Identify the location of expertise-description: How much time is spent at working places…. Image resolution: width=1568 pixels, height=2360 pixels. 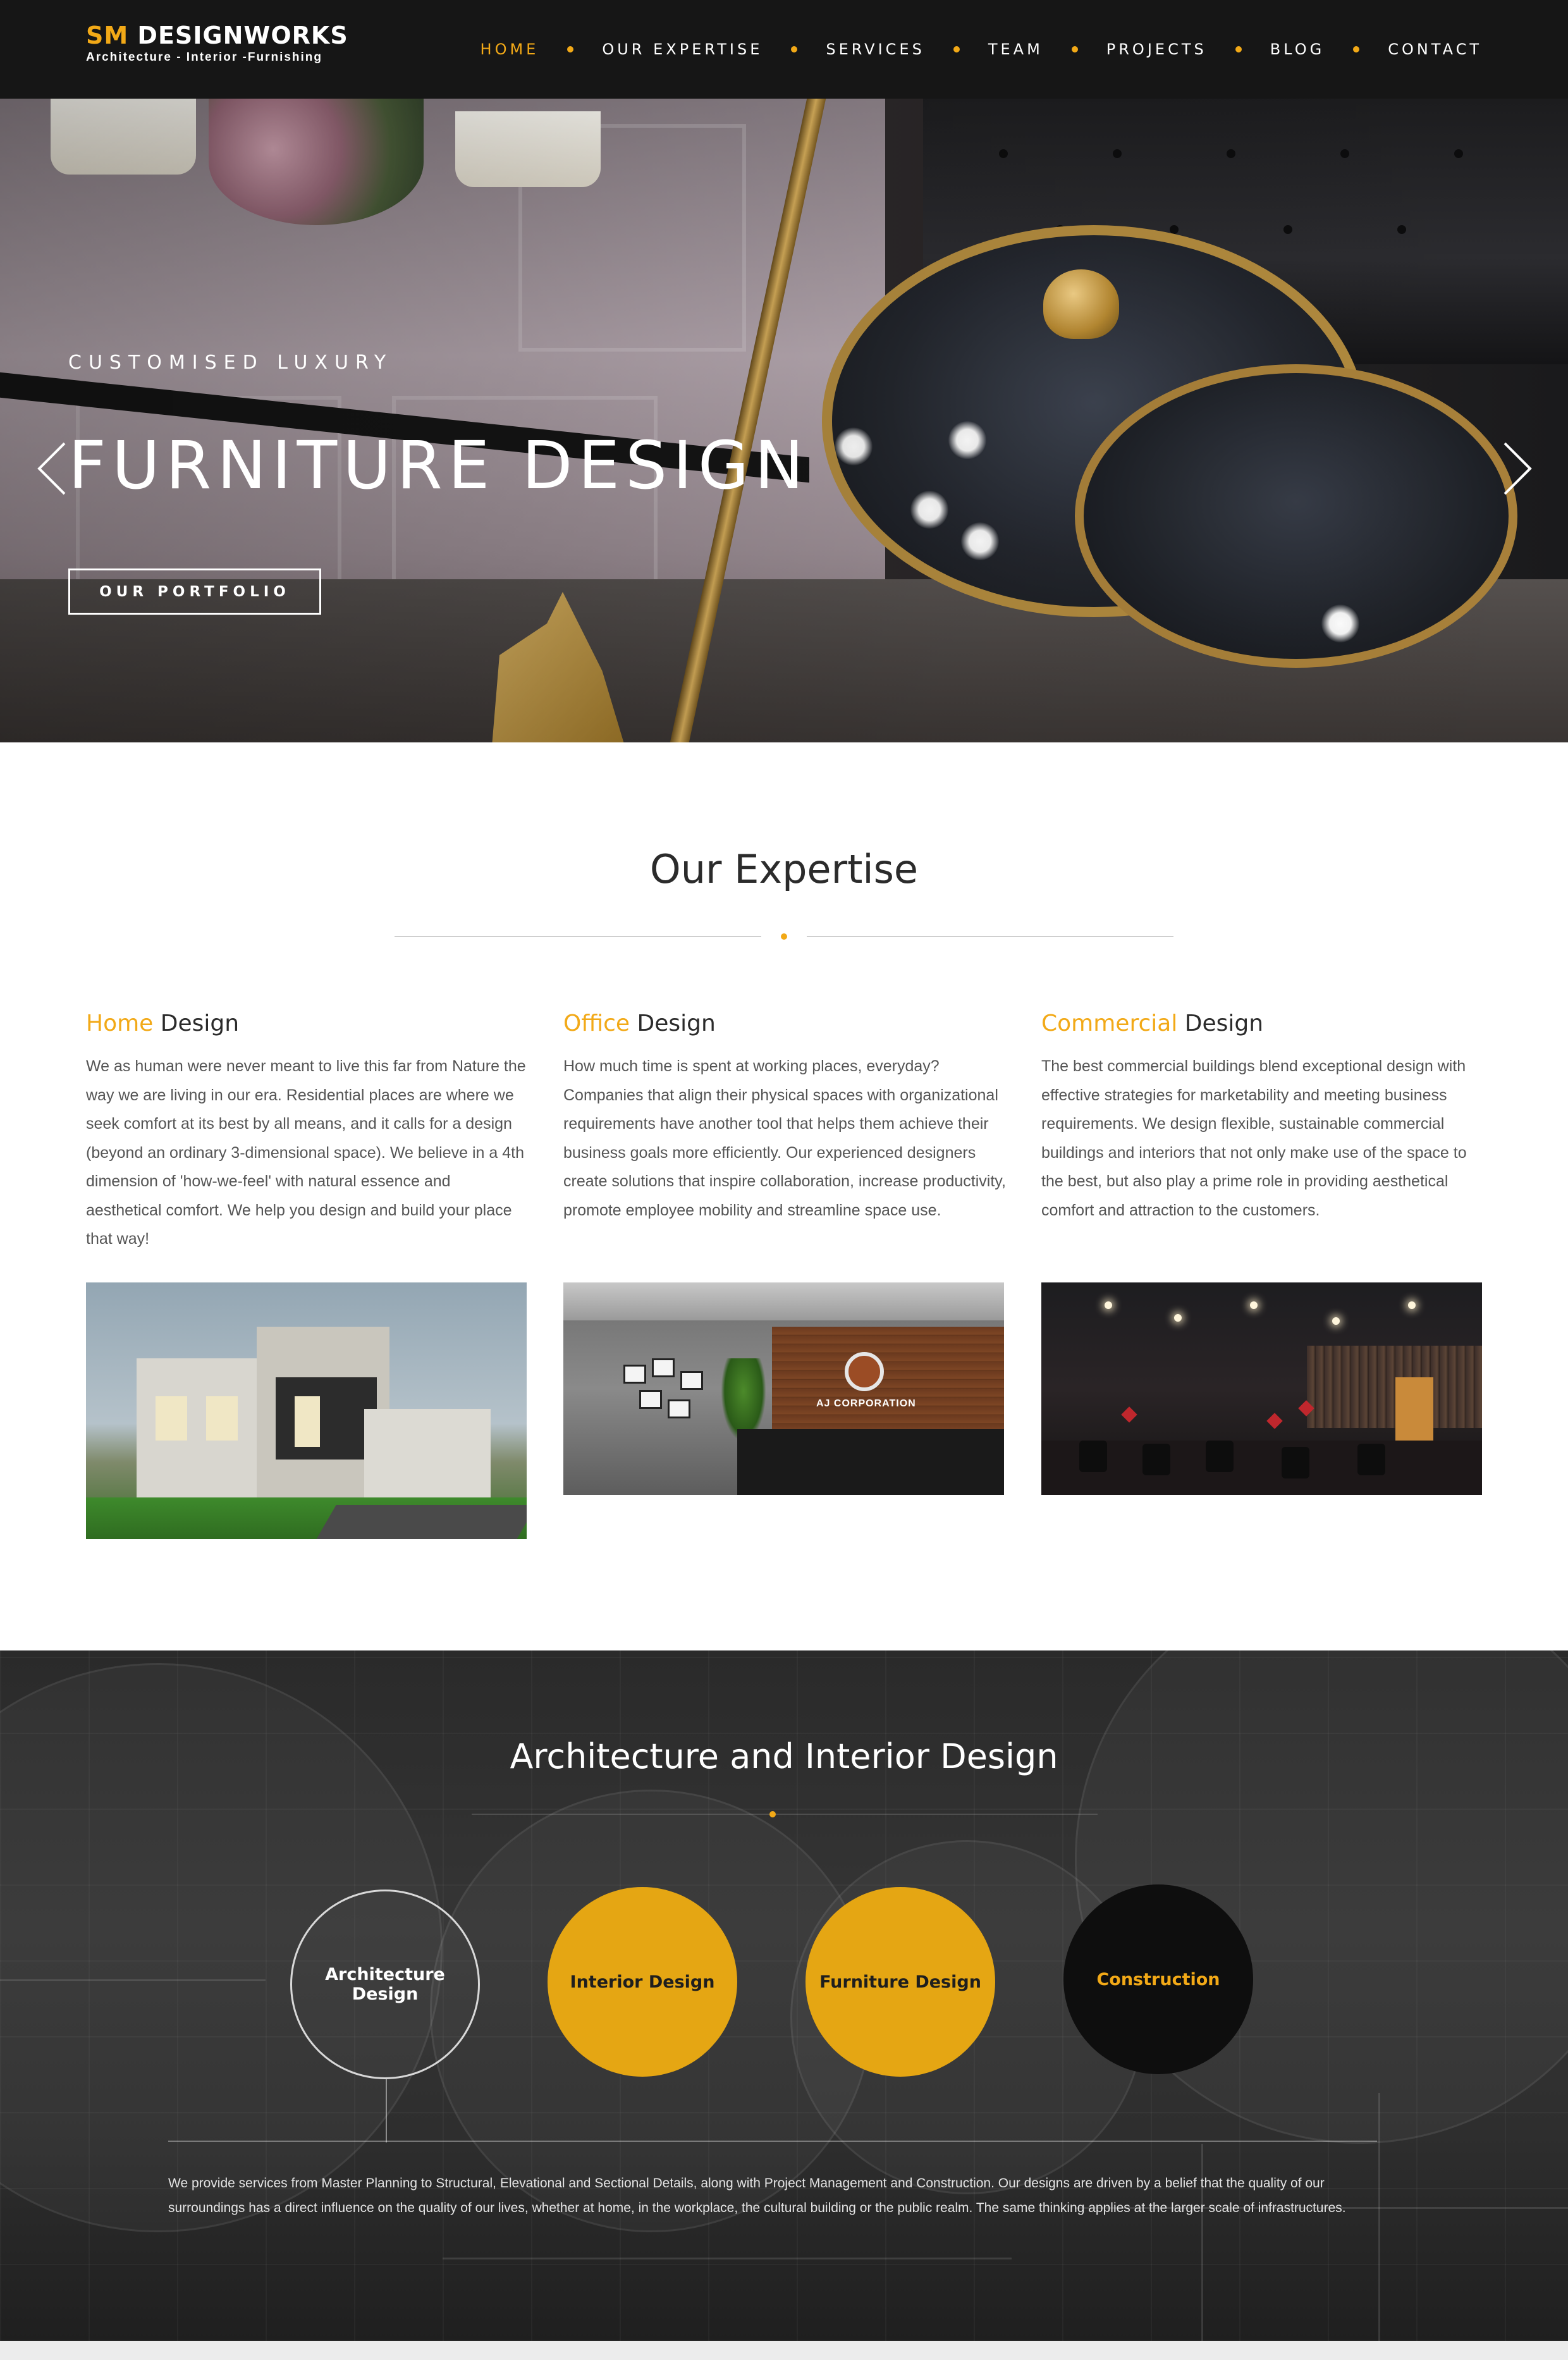
(784, 1138).